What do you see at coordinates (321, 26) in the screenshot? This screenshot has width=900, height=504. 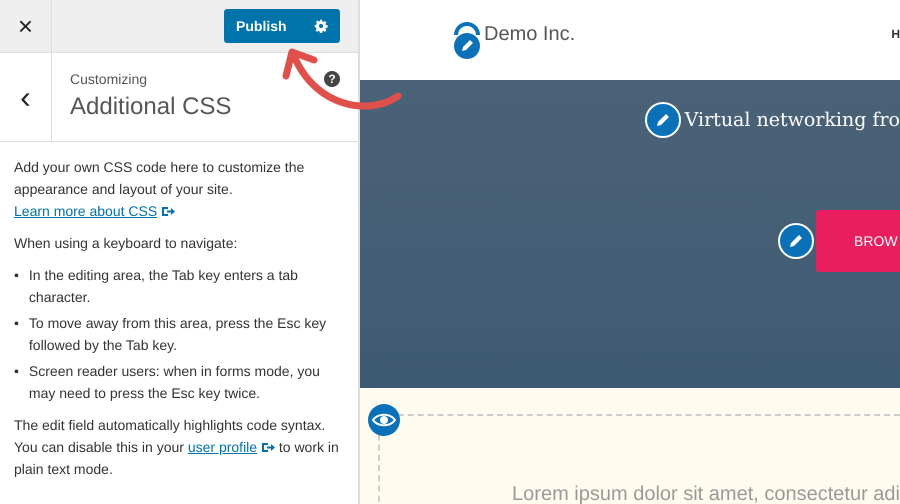 I see `settings-icon` at bounding box center [321, 26].